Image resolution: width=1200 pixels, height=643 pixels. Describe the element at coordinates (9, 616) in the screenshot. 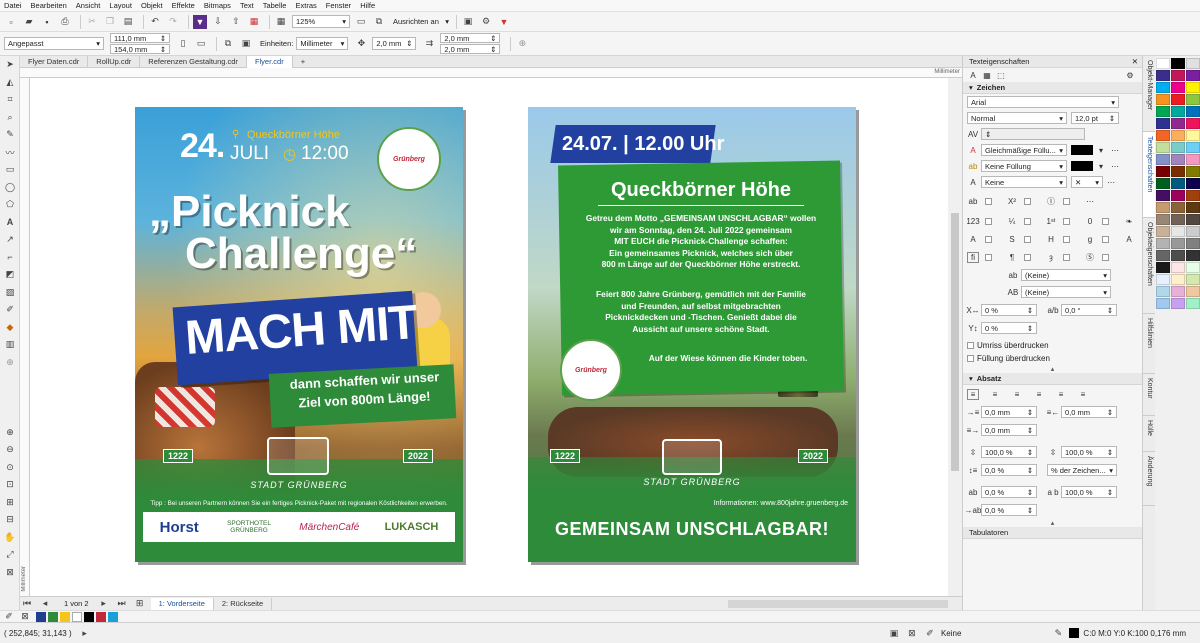

I see `palette-eyedropper-icon: ✐` at that location.